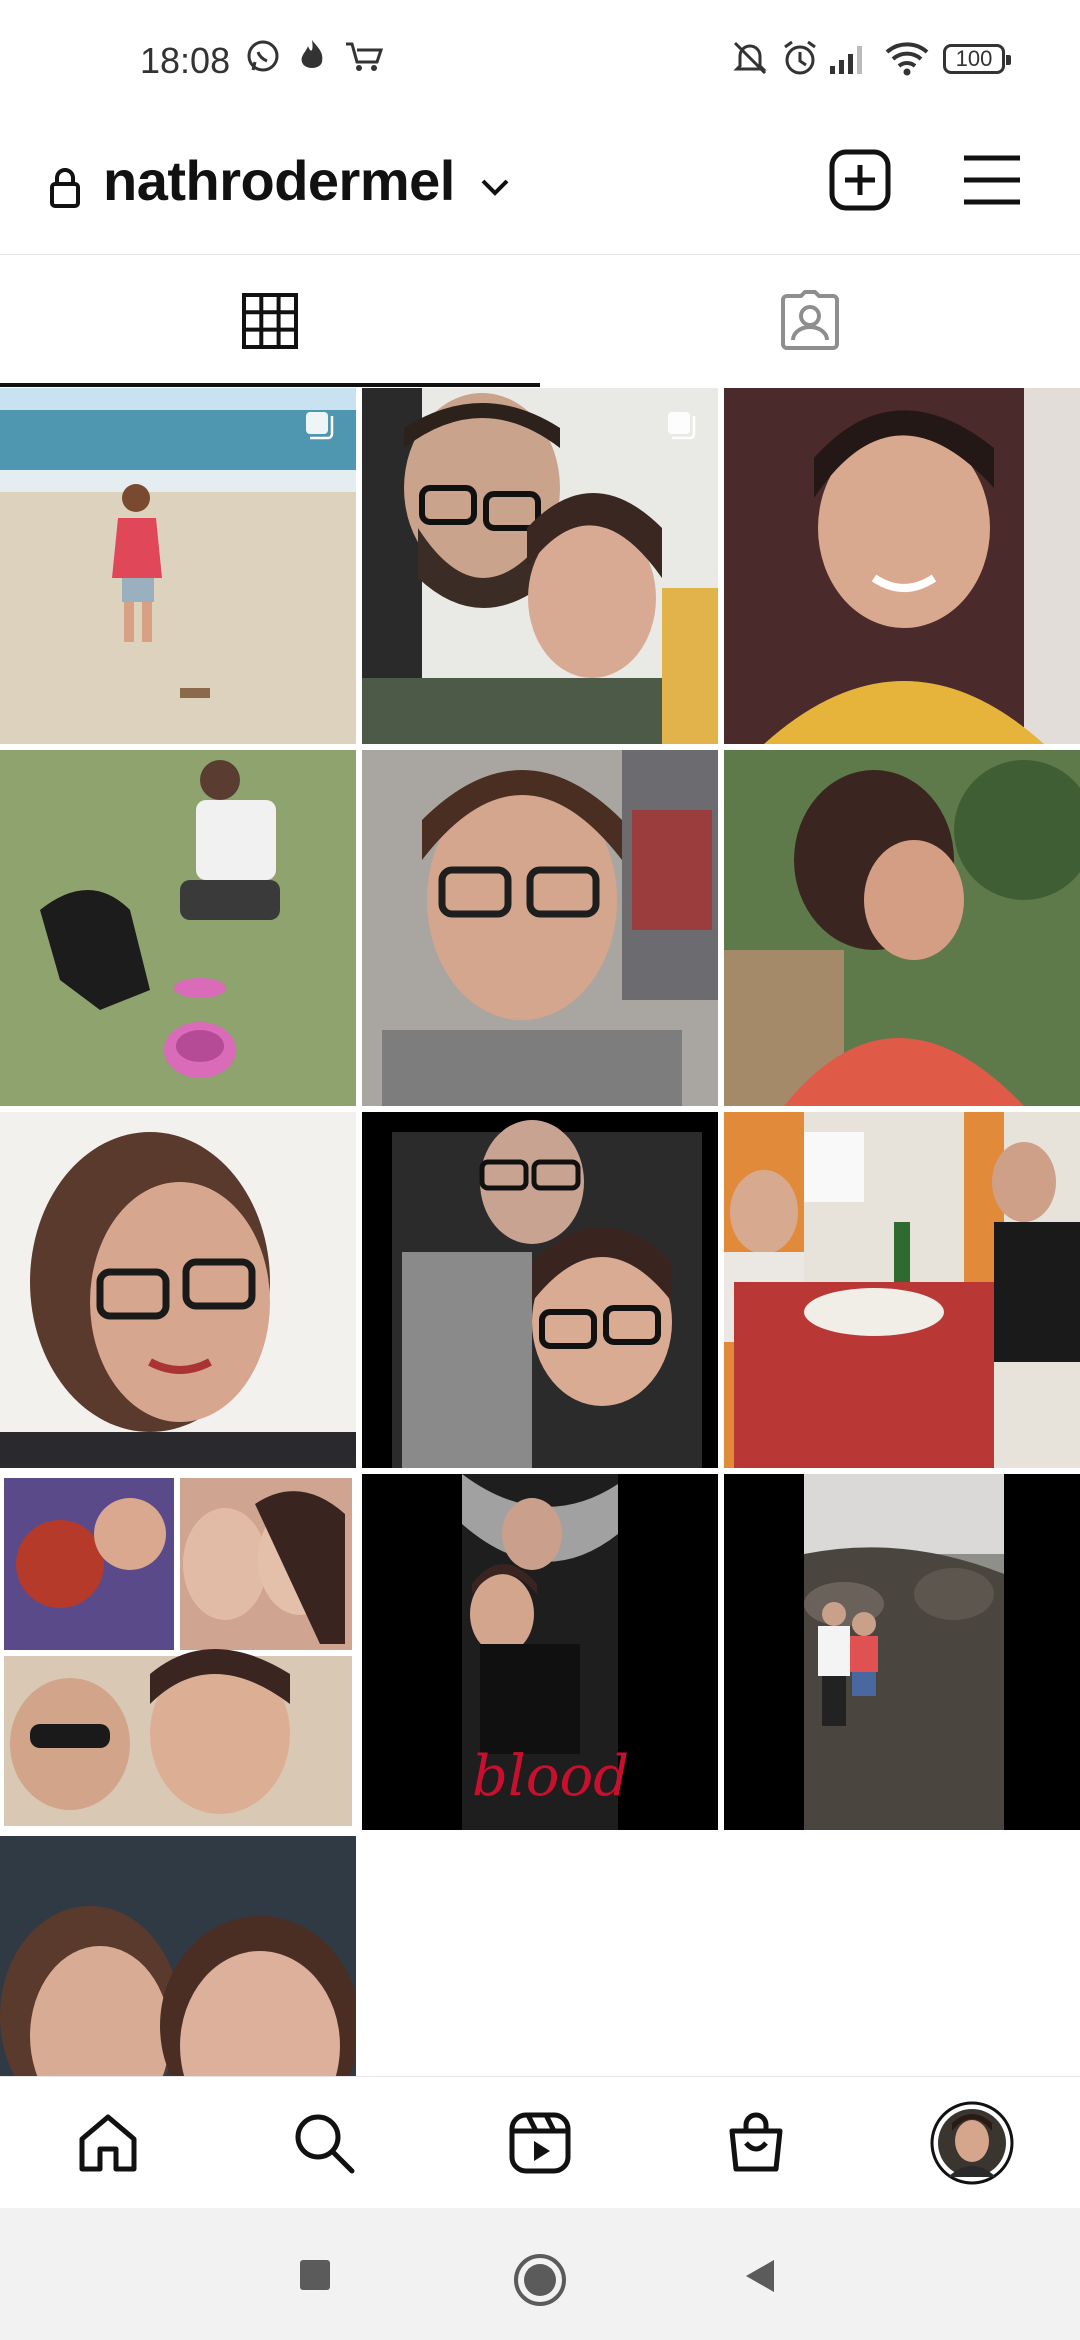  I want to click on bottom-navigation, so click(540, 2142).